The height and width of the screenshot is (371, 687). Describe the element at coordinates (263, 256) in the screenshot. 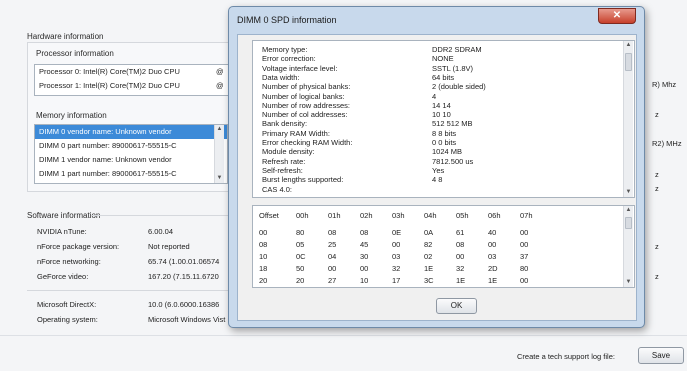

I see `hex-offset: 10` at that location.